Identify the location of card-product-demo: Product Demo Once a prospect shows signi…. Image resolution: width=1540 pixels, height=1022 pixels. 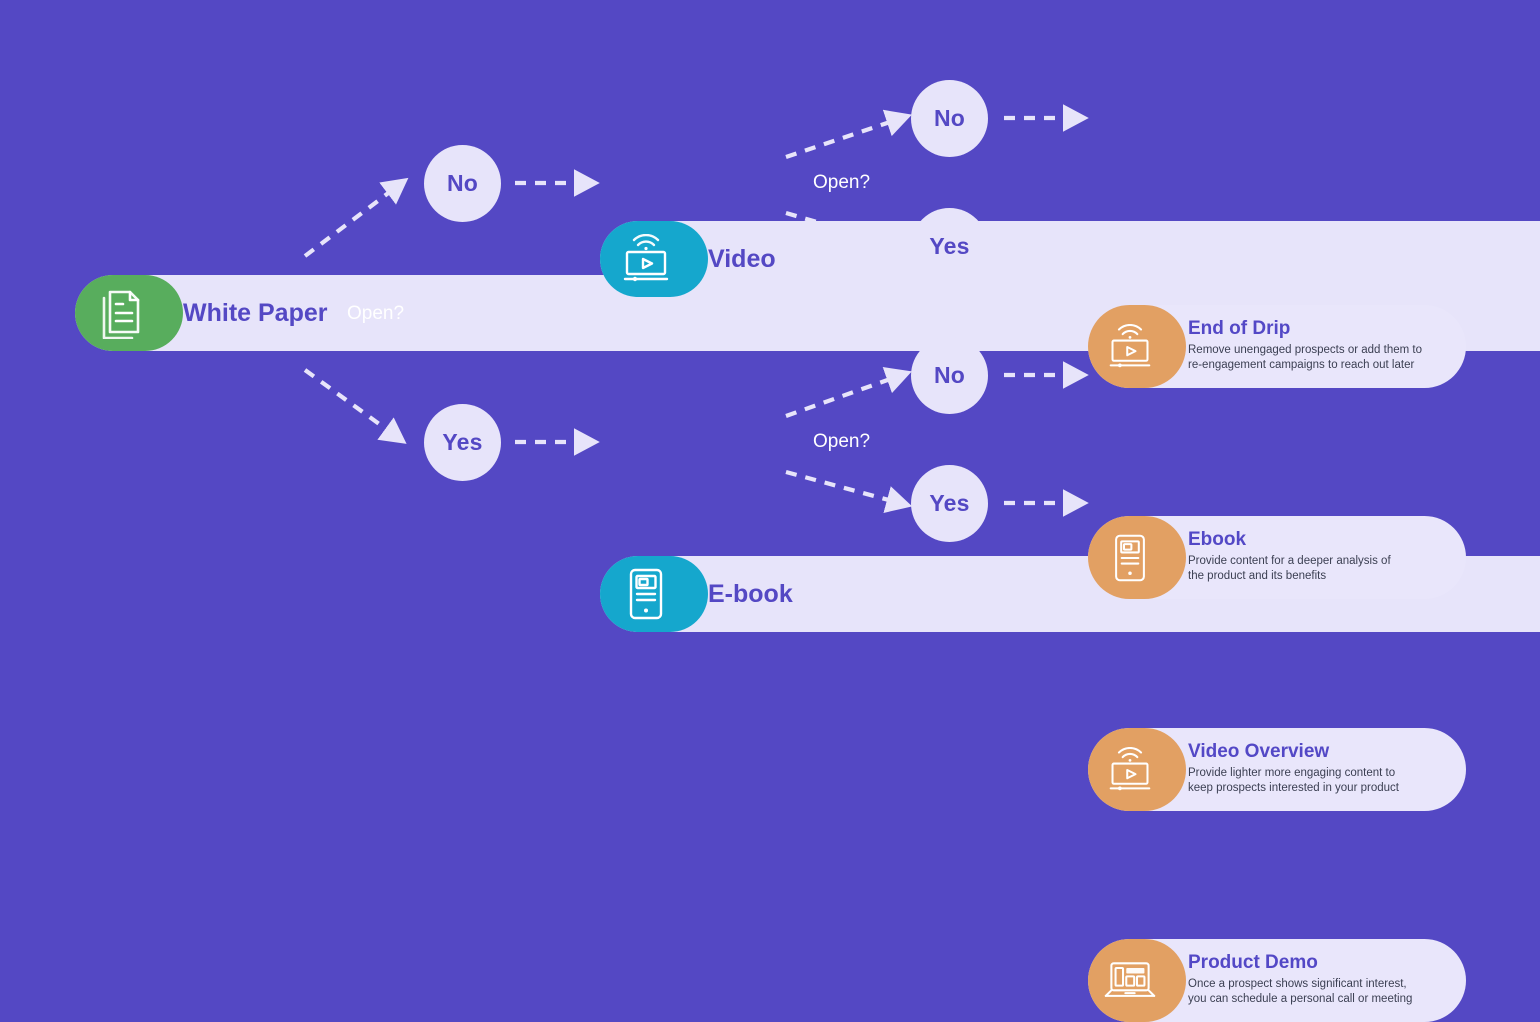
(1277, 980).